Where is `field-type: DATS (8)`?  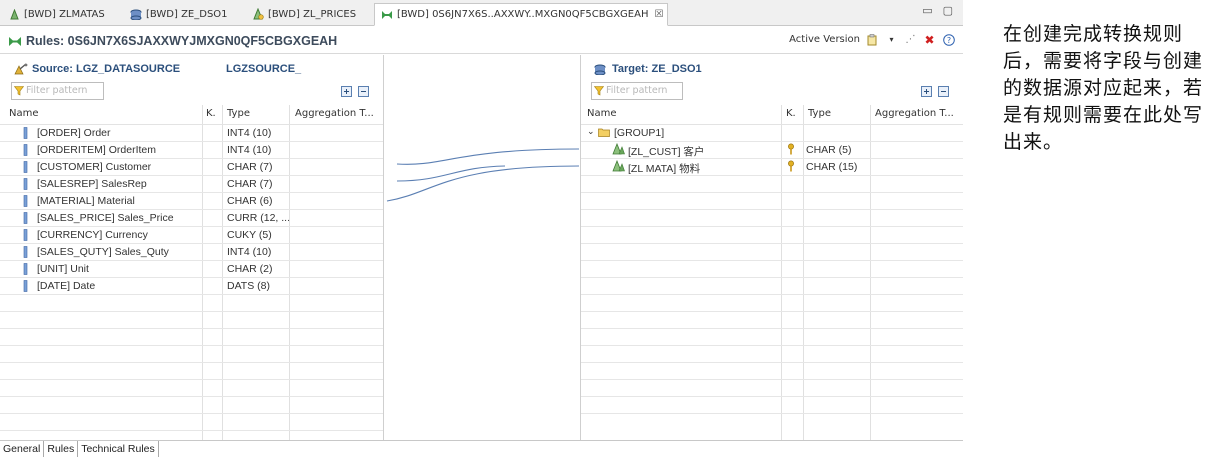
field-type: DATS (8) is located at coordinates (248, 286).